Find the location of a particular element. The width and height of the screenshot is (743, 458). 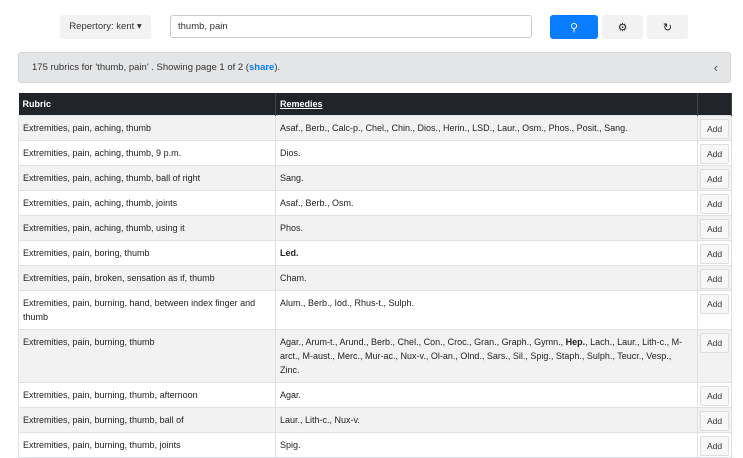

header-remedies: Remedies is located at coordinates (486, 104).